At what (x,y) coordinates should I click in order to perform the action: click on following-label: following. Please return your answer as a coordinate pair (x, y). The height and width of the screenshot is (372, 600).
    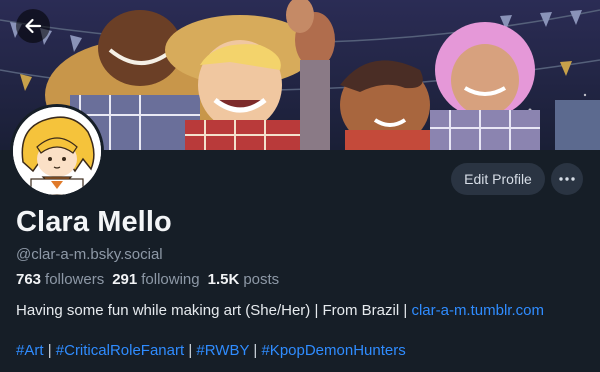
    Looking at the image, I should click on (170, 279).